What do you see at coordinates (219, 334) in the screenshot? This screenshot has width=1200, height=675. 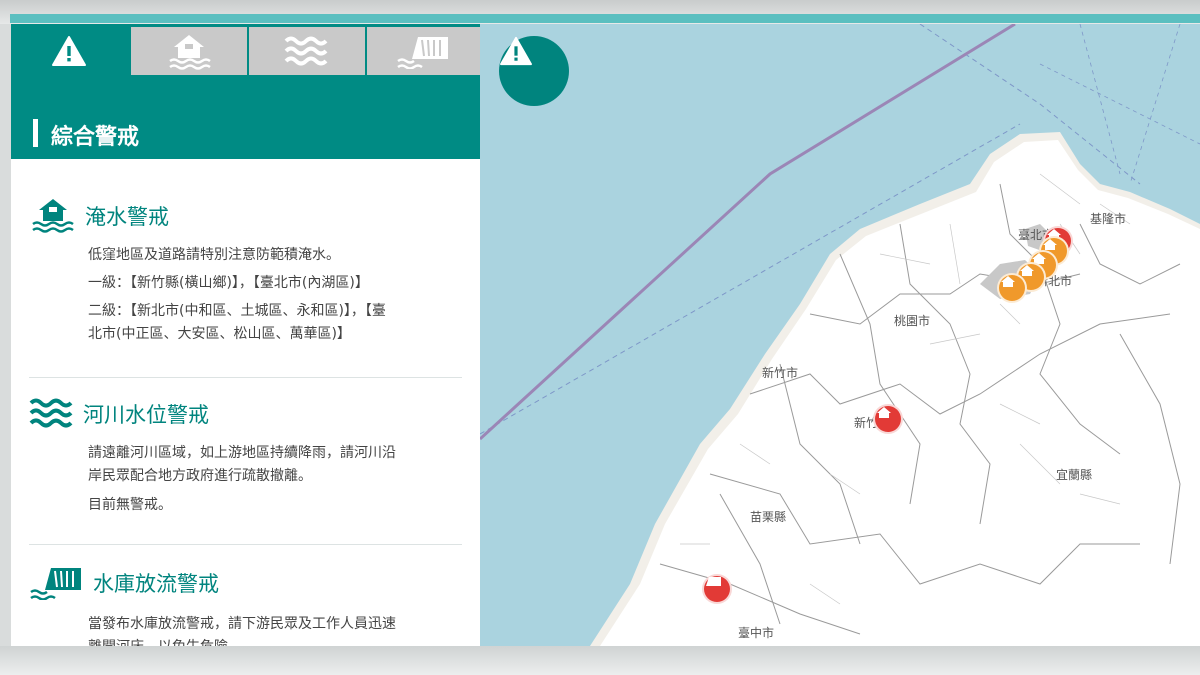 I see `flood-level2-line2: 北市(中正區、大安區、松山區、萬華區)】` at bounding box center [219, 334].